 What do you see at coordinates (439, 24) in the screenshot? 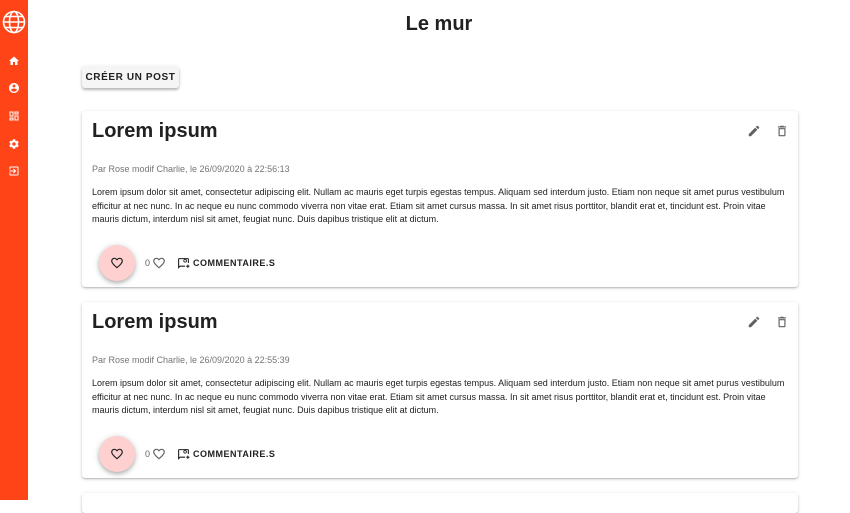
I see `page-title: Le mur` at bounding box center [439, 24].